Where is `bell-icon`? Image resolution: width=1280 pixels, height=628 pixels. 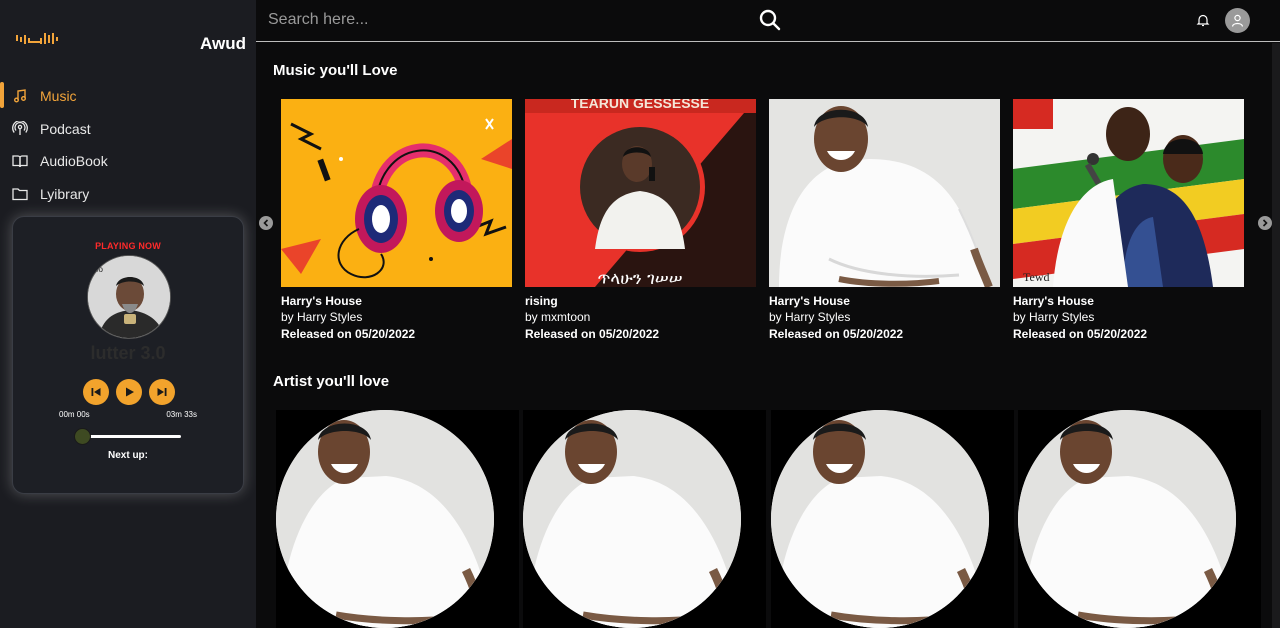 bell-icon is located at coordinates (1203, 20).